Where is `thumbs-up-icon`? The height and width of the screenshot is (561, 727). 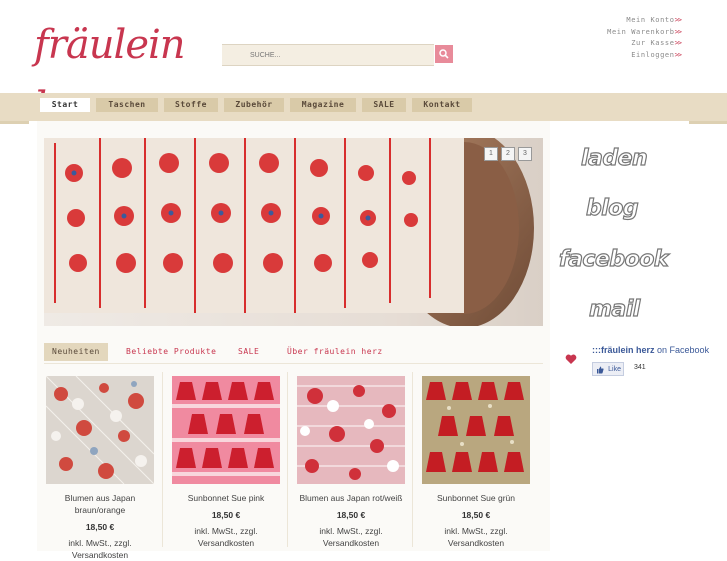
thumbs-up-icon is located at coordinates (600, 370).